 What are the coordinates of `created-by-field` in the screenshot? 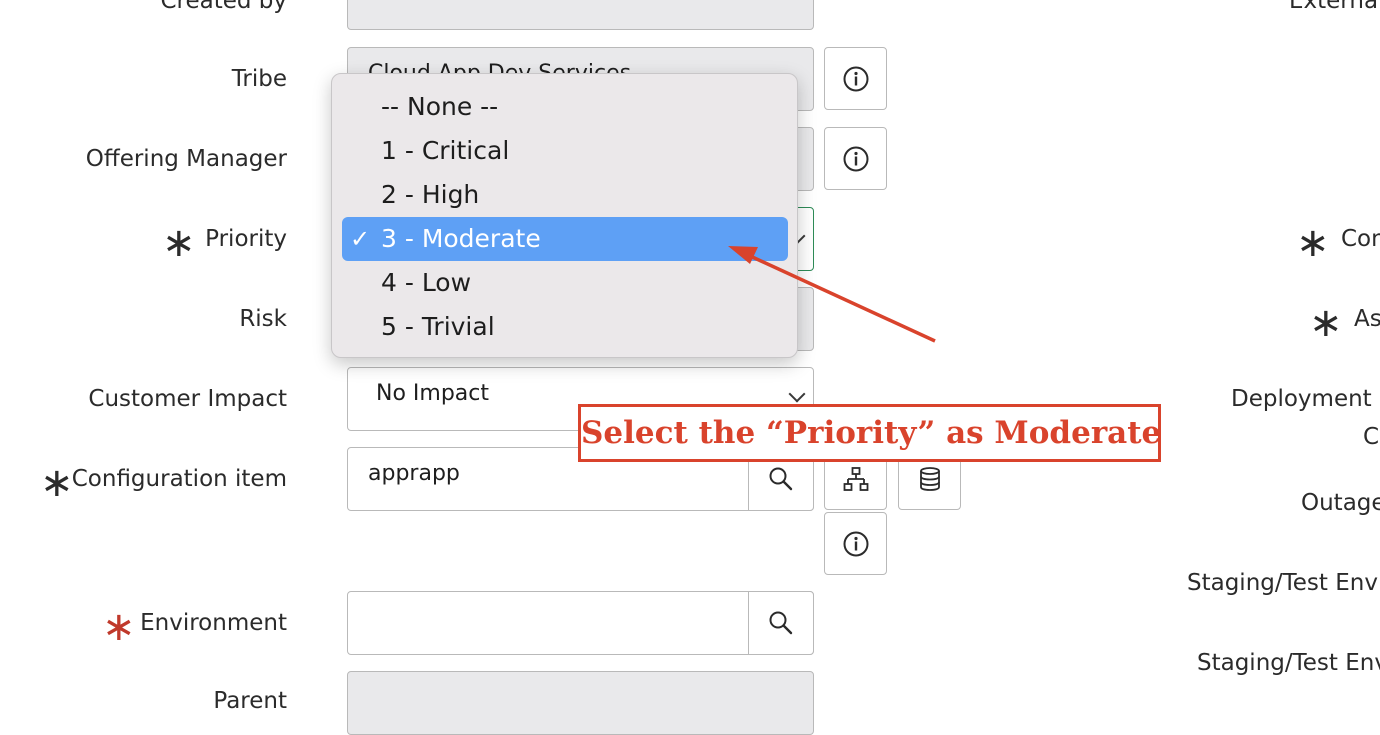 It's located at (580, 15).